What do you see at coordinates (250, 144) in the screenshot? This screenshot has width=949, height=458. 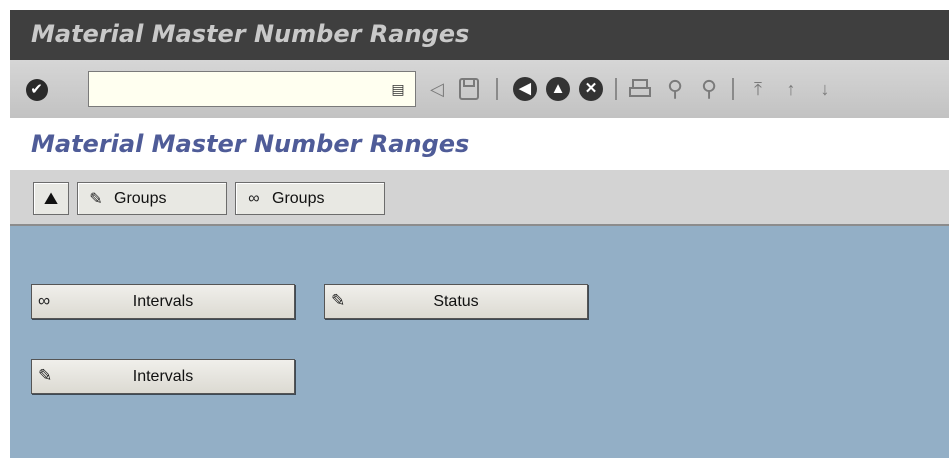 I see `page-title: Material Master Number Ranges` at bounding box center [250, 144].